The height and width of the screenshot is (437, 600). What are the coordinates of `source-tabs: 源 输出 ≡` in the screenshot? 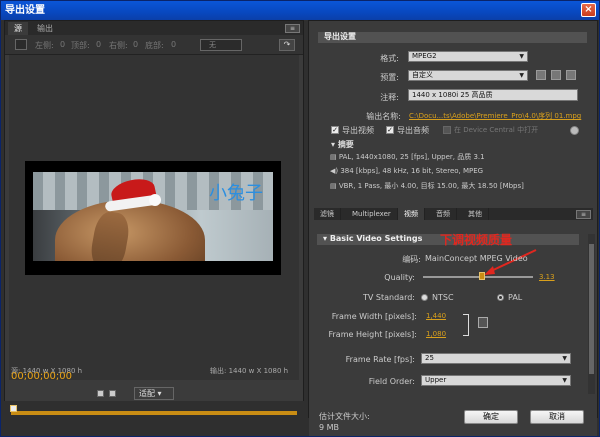 It's located at (154, 28).